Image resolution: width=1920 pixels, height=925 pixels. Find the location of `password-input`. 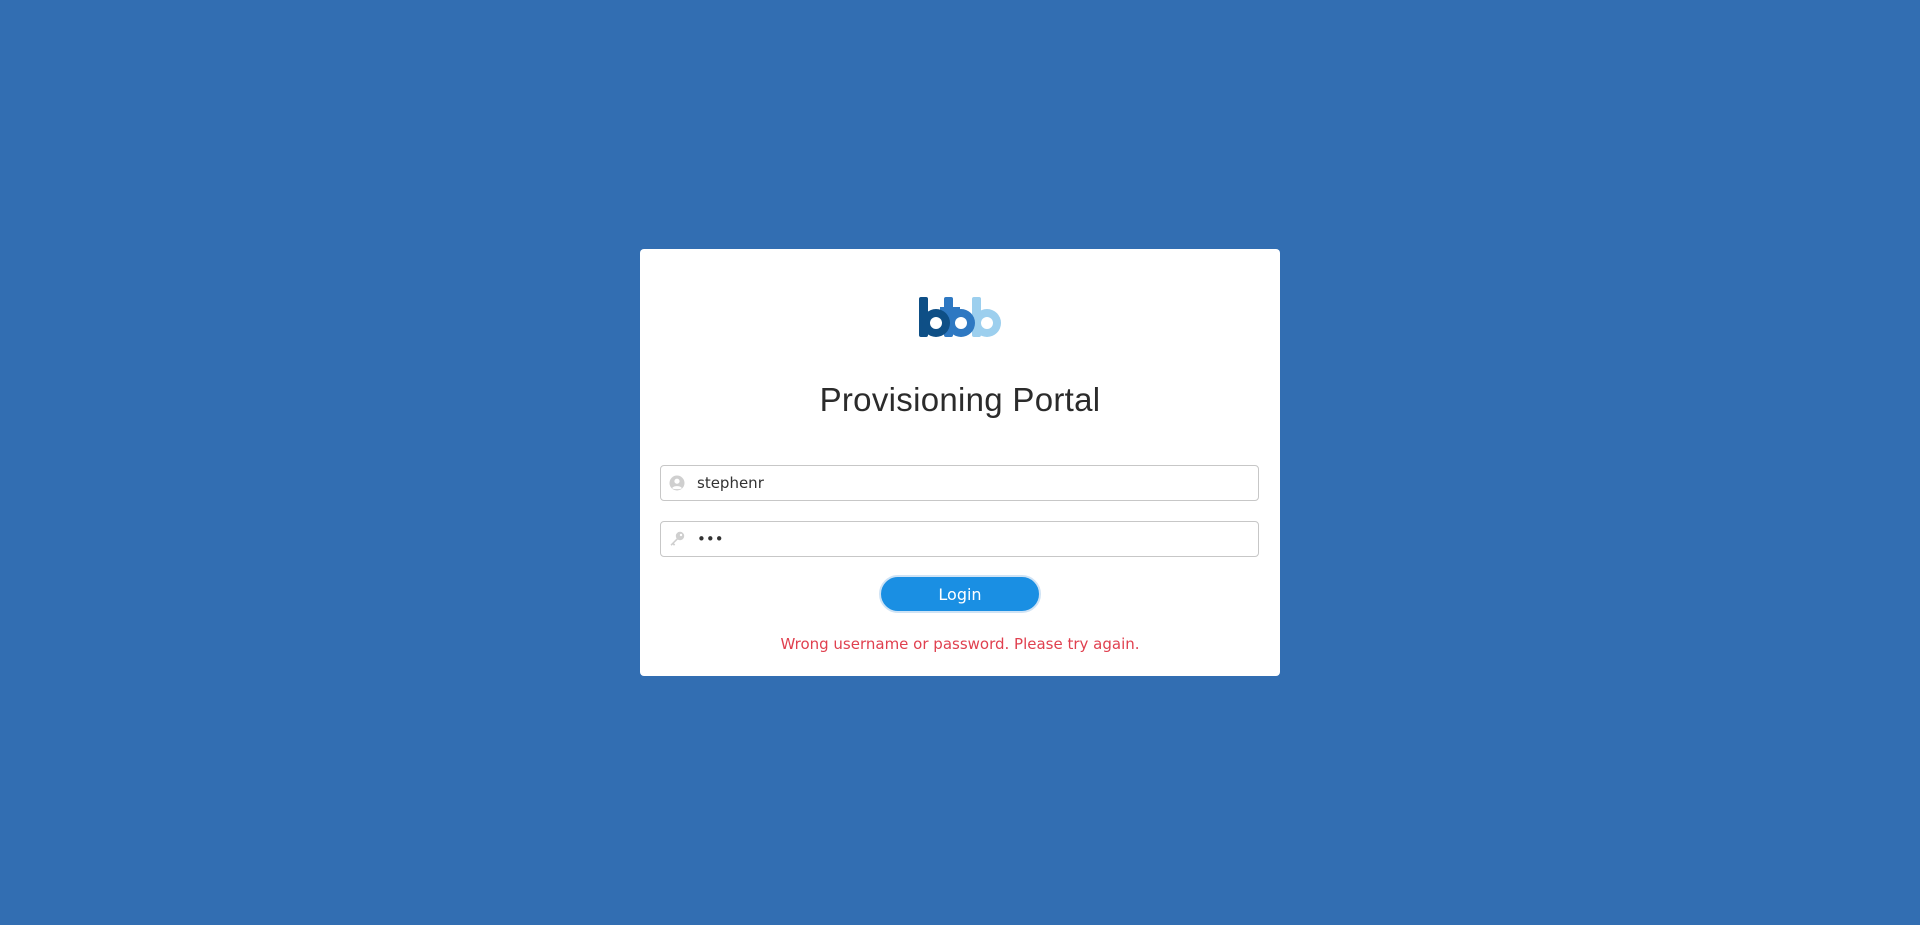

password-input is located at coordinates (972, 539).